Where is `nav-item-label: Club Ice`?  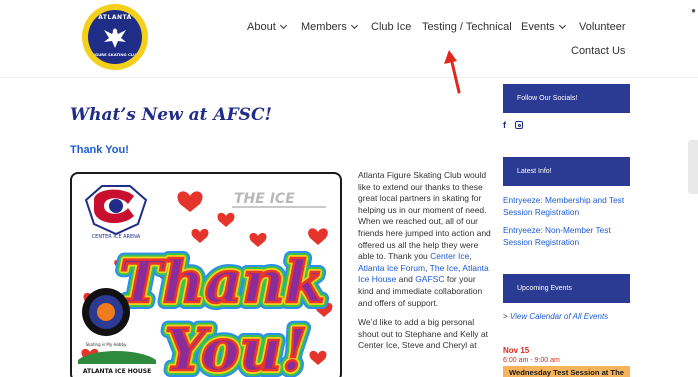 nav-item-label: Club Ice is located at coordinates (391, 27).